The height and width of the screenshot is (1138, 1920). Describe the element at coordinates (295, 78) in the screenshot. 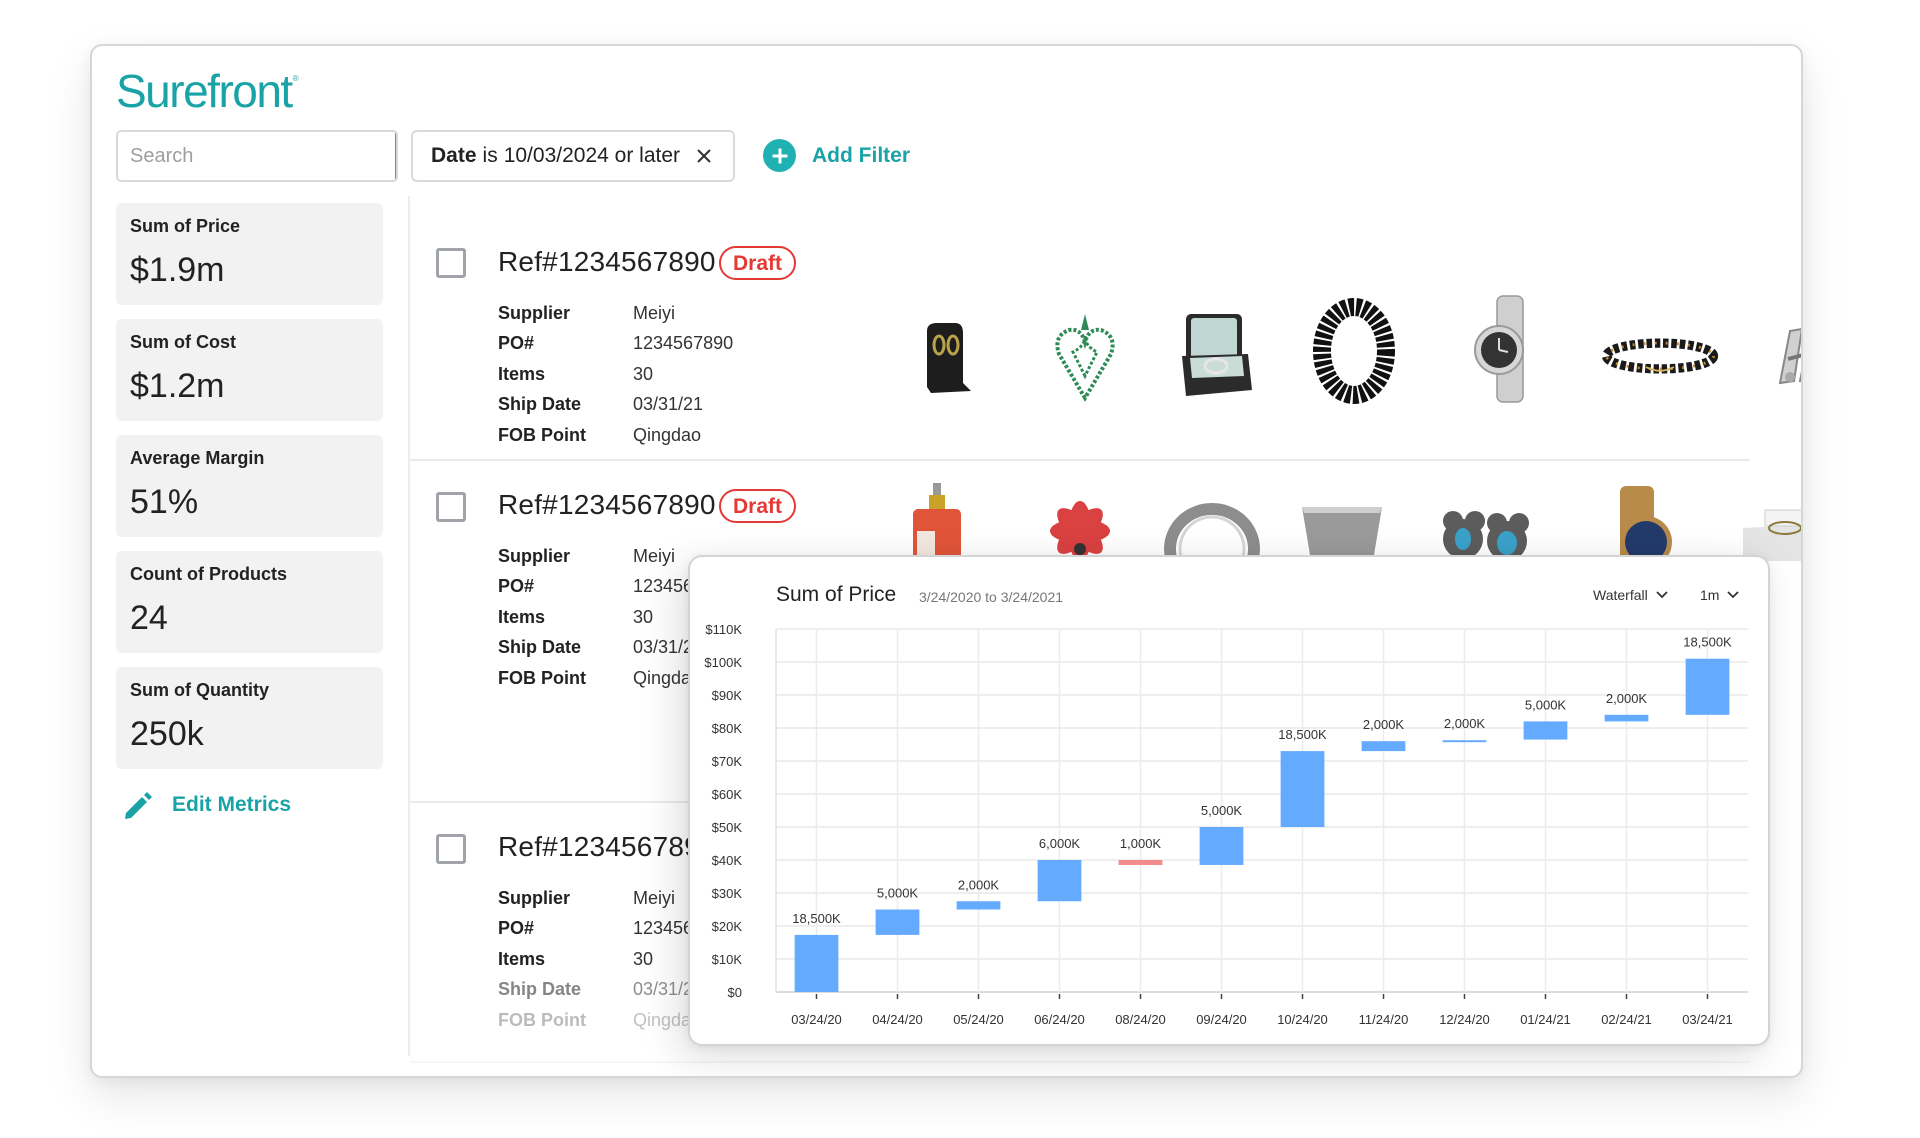

I see `logo-registered-mark: ®` at that location.